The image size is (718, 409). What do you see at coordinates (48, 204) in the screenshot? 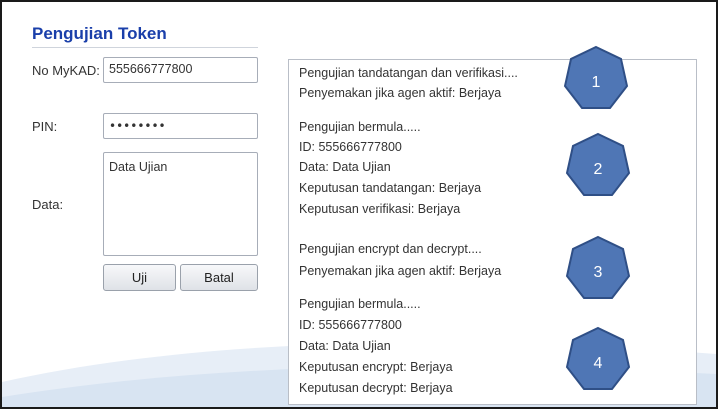
I see `data-label: Data:` at bounding box center [48, 204].